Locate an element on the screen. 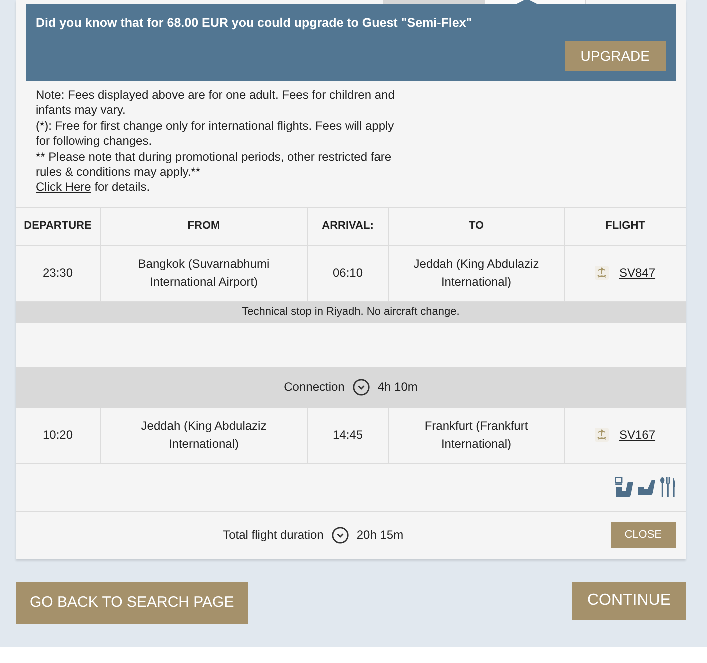  column-header: DEPARTURE is located at coordinates (58, 226).